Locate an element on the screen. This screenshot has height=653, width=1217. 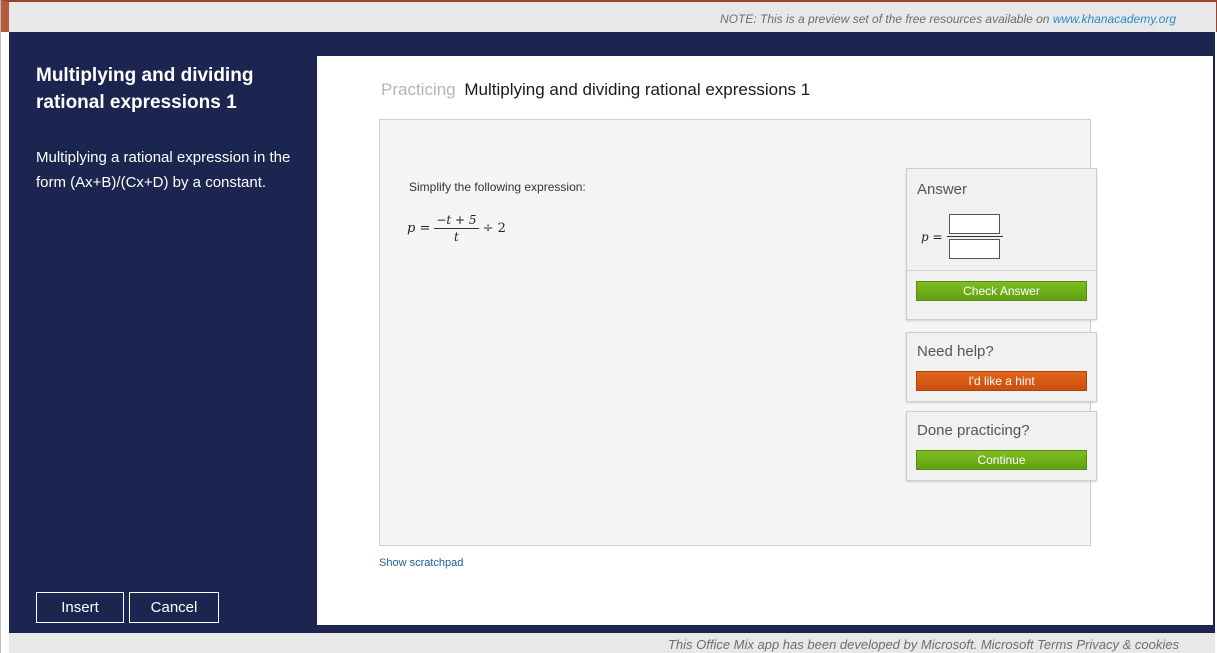
answer-lhs: p = is located at coordinates (932, 236).